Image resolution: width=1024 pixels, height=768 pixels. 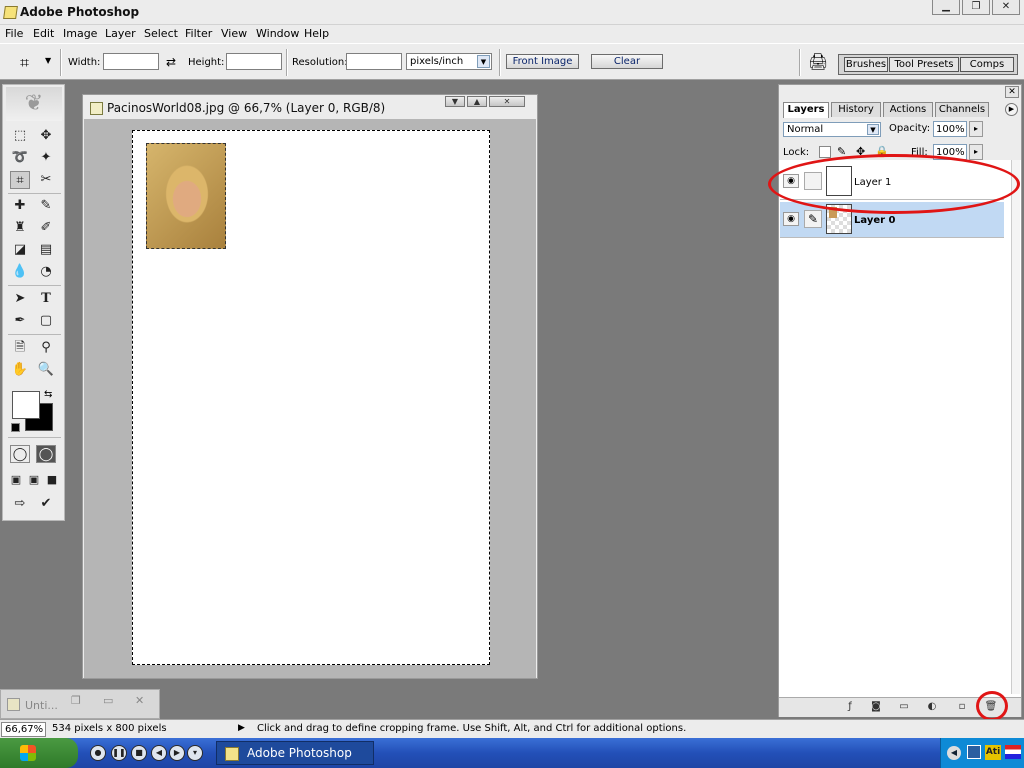 I want to click on gradient-tool-icon: ▤, so click(x=46, y=250).